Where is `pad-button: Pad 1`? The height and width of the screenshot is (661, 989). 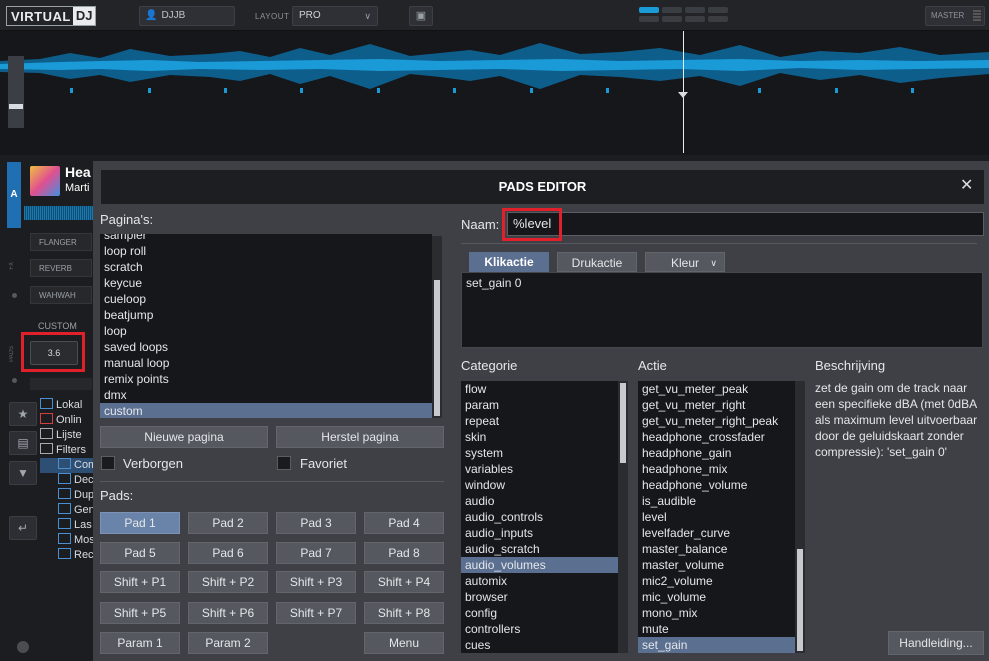
pad-button: Pad 1 is located at coordinates (140, 523).